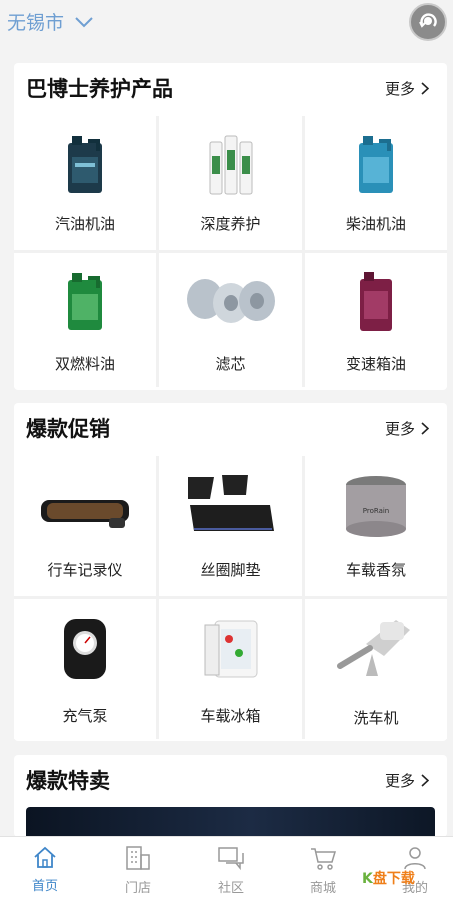 Image resolution: width=453 pixels, height=901 pixels. I want to click on oil-bottle-blue-icon, so click(376, 164).